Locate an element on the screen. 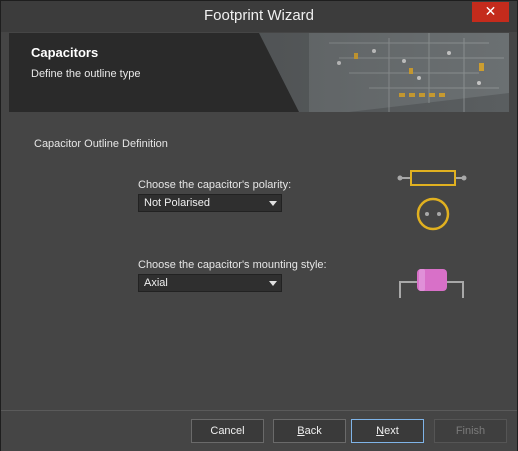 This screenshot has height=451, width=518. polarity-label: Choose the capacitor's polarity: is located at coordinates (215, 185).